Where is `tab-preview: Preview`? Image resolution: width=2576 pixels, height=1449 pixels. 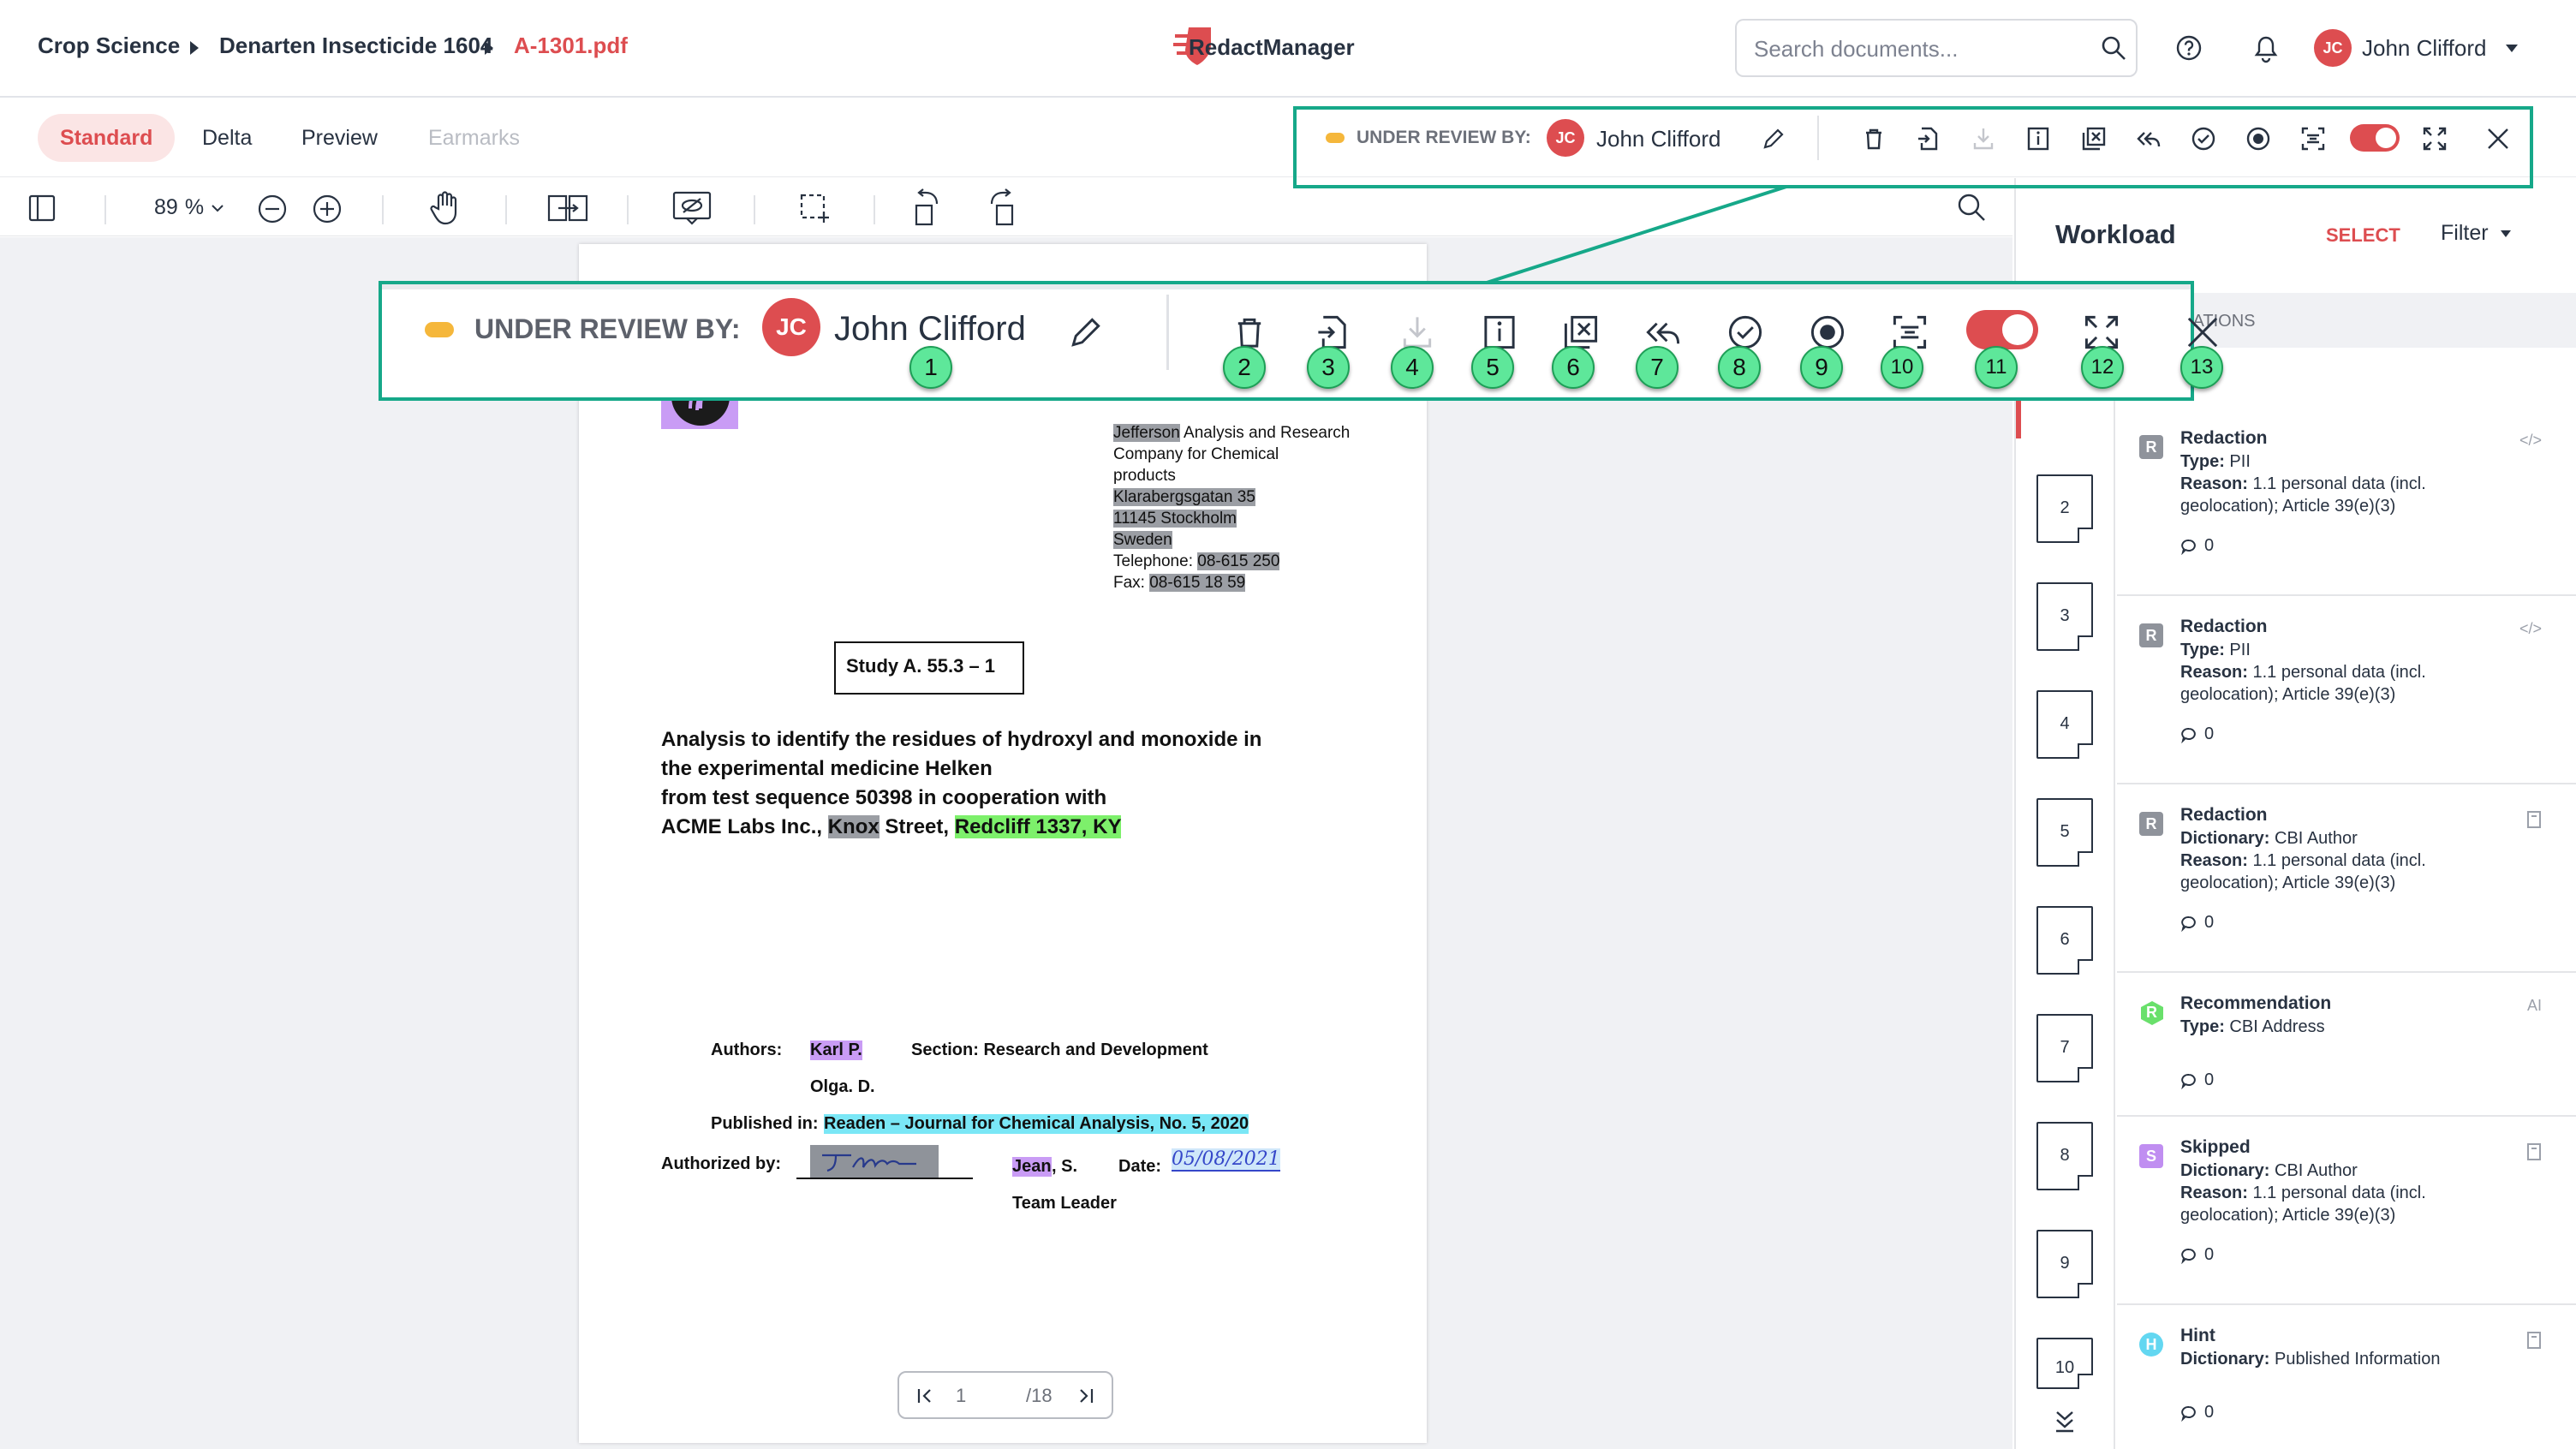 tab-preview: Preview is located at coordinates (339, 138).